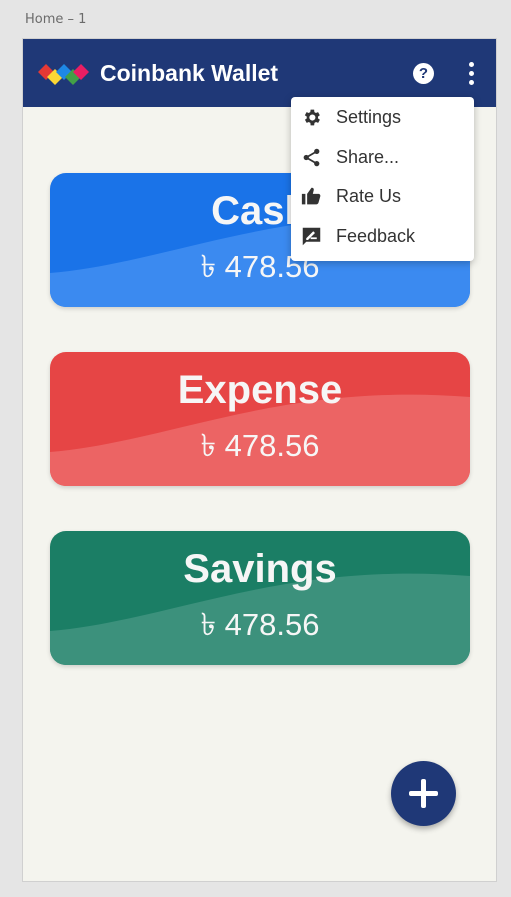  I want to click on add-button, so click(423, 793).